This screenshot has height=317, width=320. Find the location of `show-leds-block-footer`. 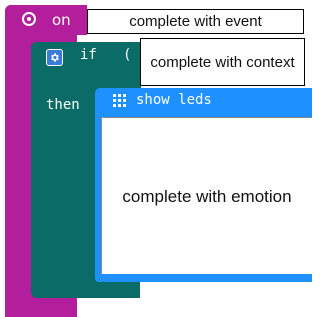

show-leds-block-footer is located at coordinates (203, 278).